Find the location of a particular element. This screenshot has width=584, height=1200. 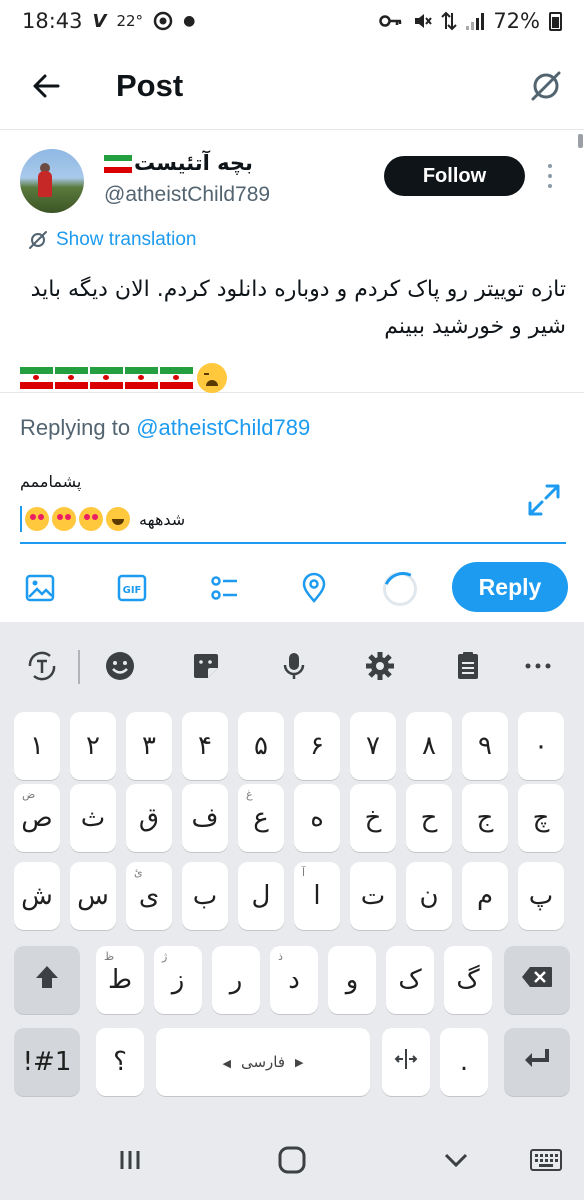

backspace-icon is located at coordinates (537, 976).